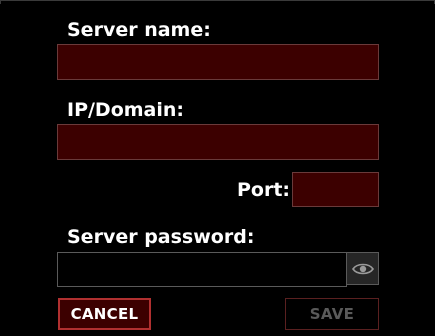  What do you see at coordinates (161, 237) in the screenshot?
I see `server-password-label: Server password:` at bounding box center [161, 237].